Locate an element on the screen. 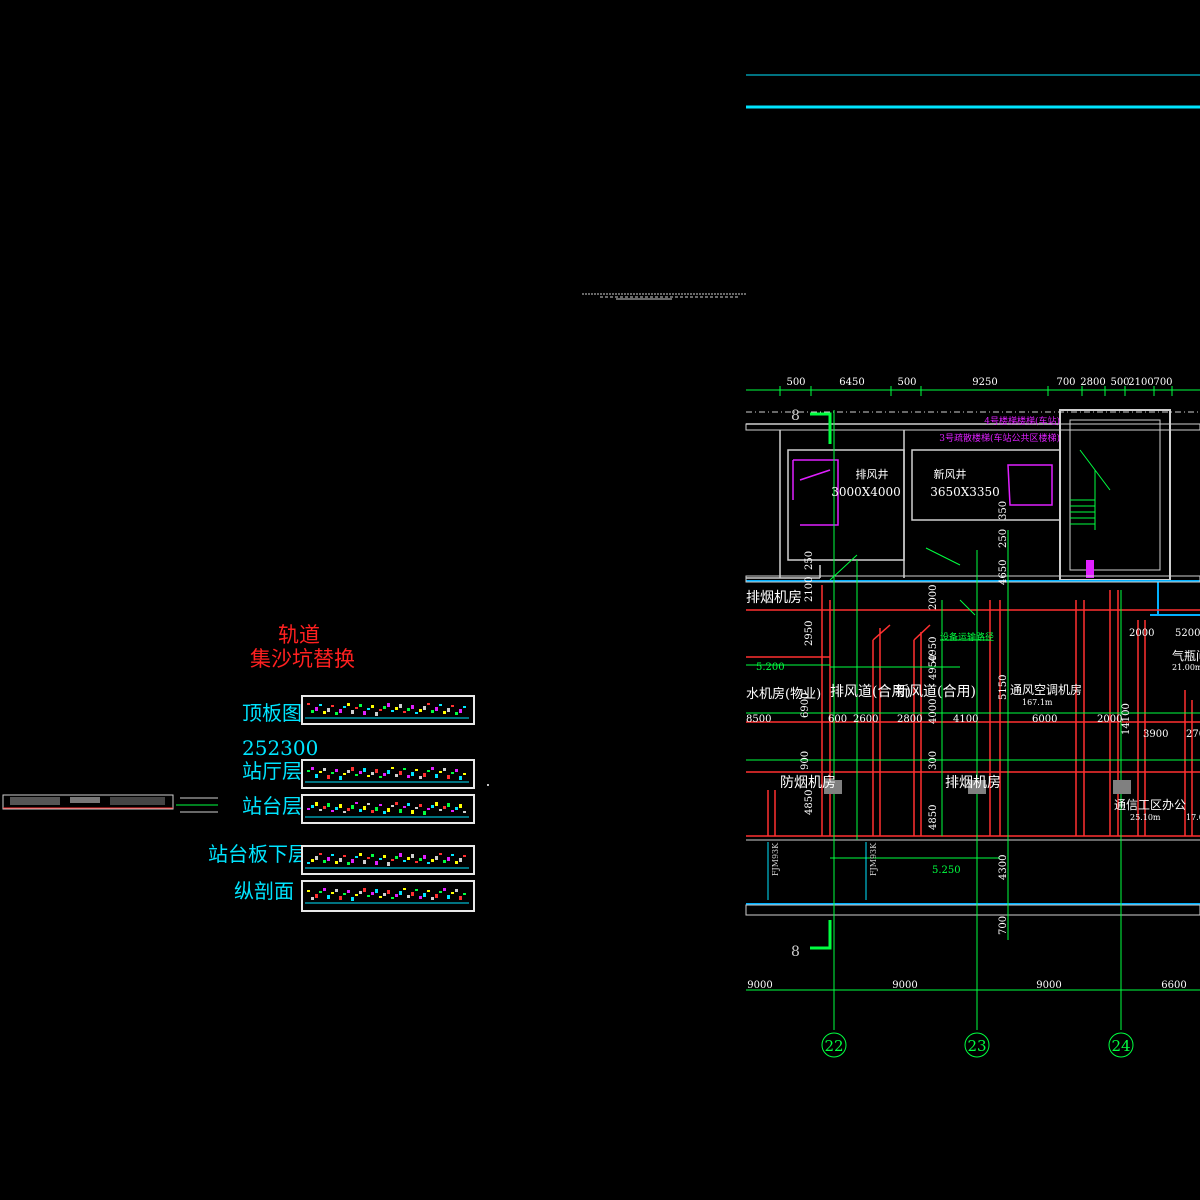 The image size is (1200, 1200). shaft-walls is located at coordinates (903, 501).